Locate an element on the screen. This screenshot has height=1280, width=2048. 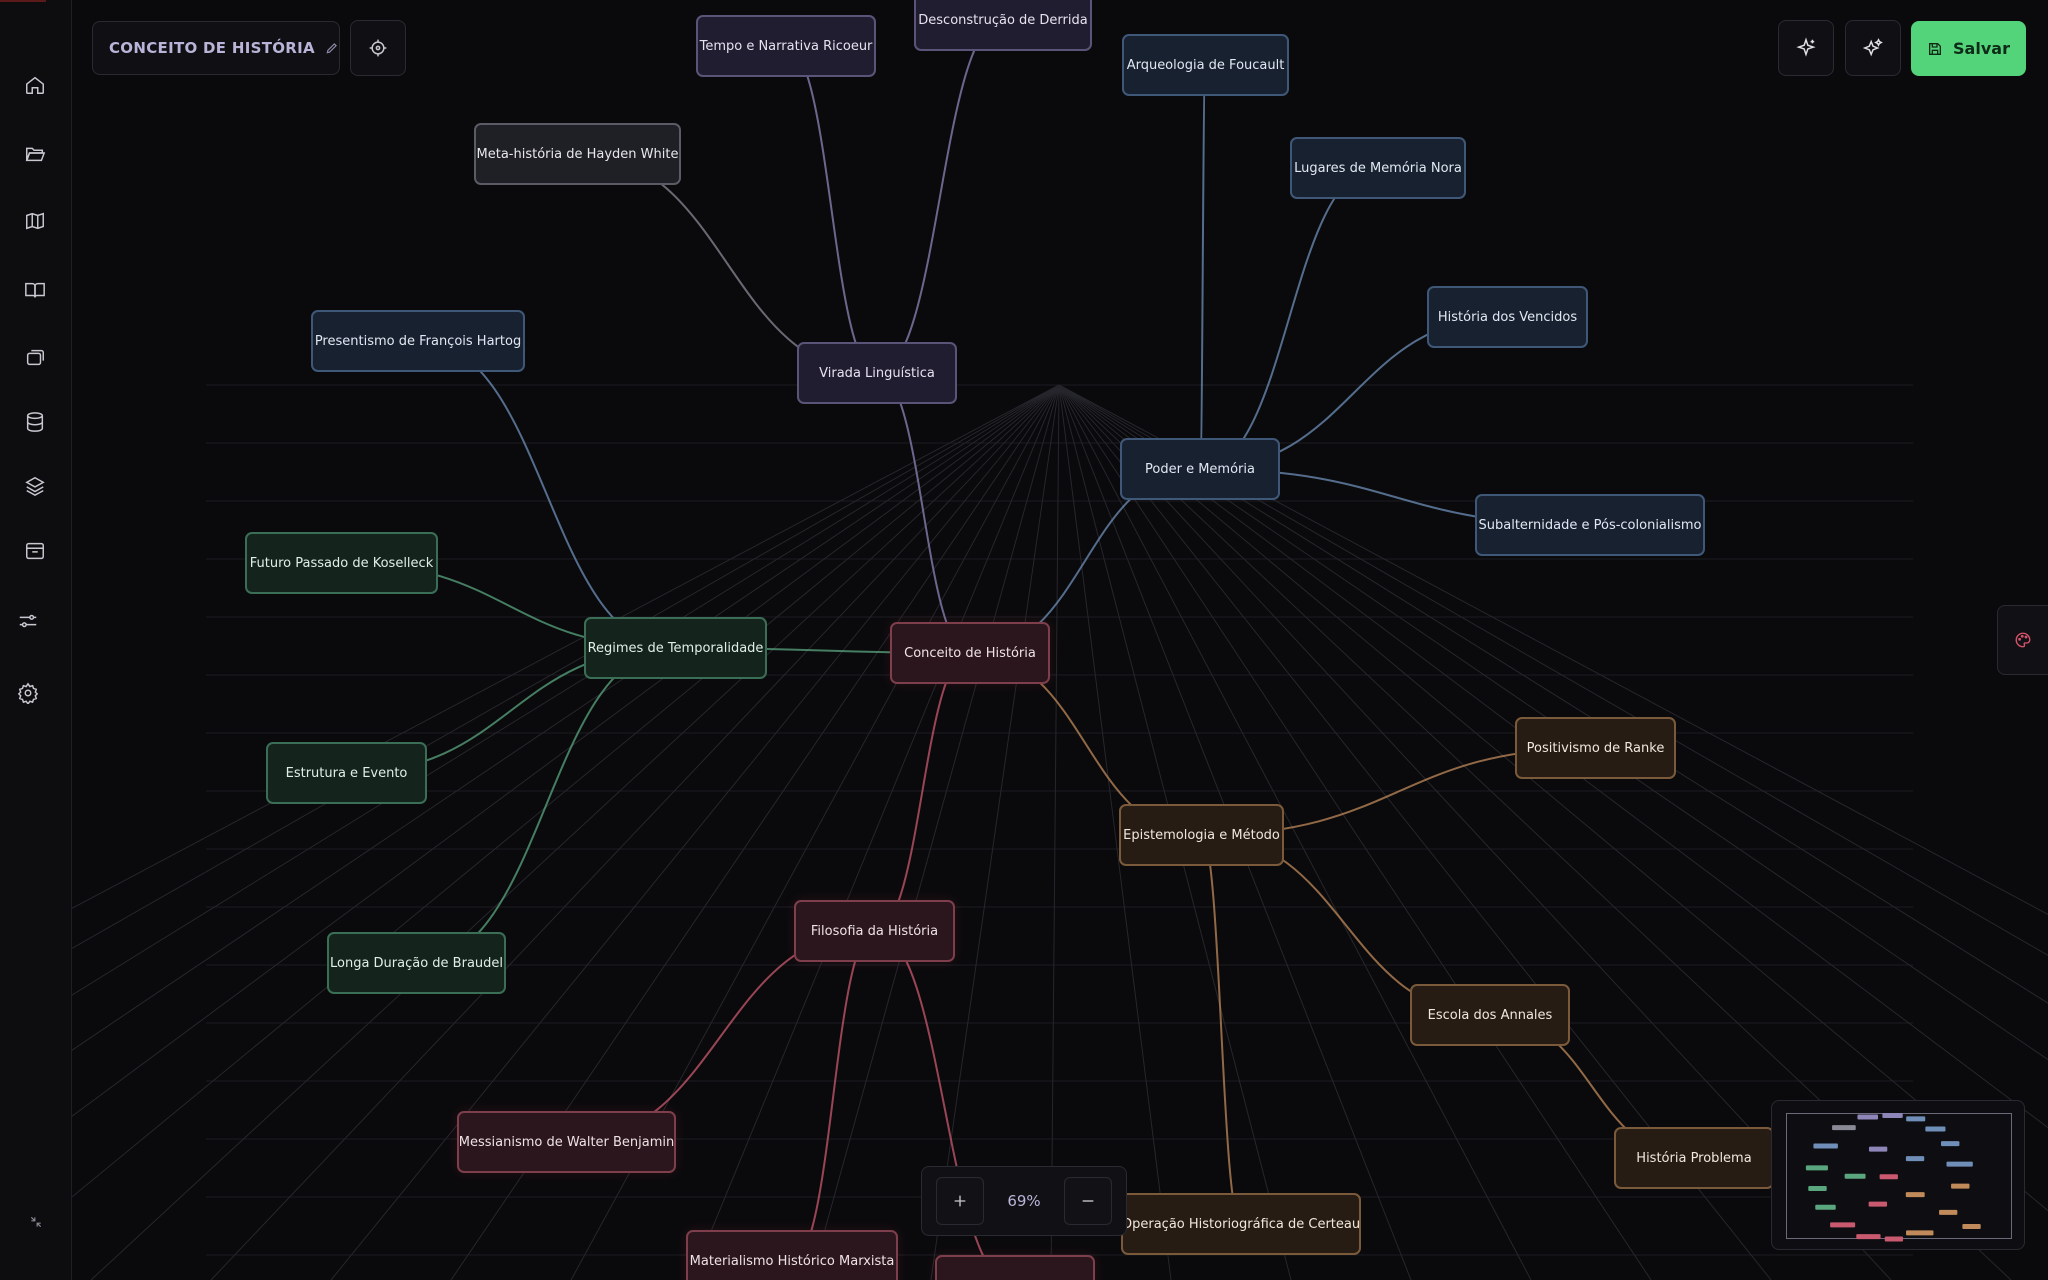
archive-icon is located at coordinates (35, 551).